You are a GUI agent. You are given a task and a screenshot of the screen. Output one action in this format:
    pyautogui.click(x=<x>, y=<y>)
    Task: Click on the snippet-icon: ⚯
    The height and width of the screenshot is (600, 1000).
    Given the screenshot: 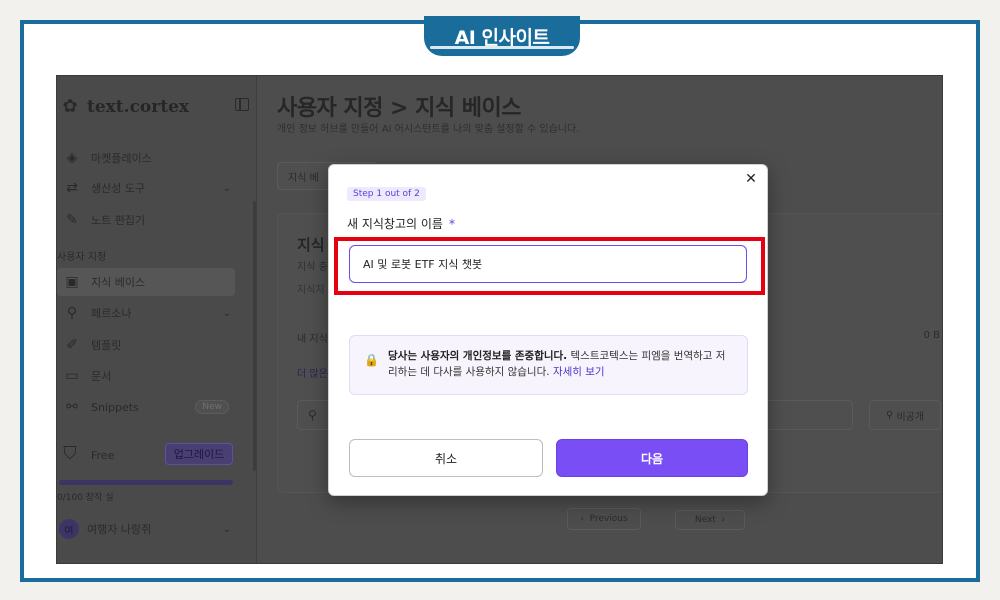 What is the action you would take?
    pyautogui.click(x=72, y=407)
    